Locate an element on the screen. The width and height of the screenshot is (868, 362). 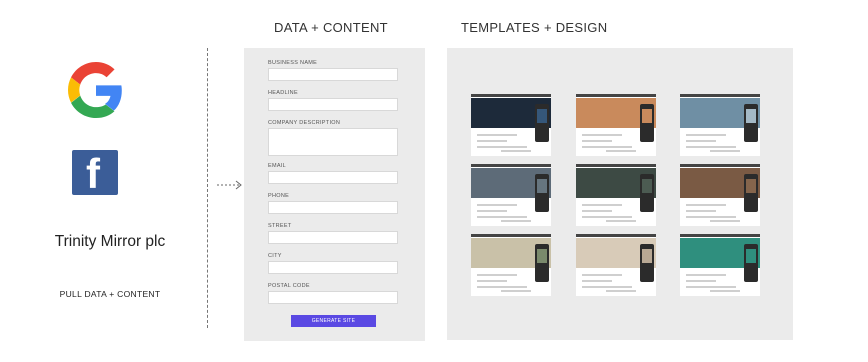
pull-data-label: PULL DATA + CONTENT is located at coordinates (110, 294).